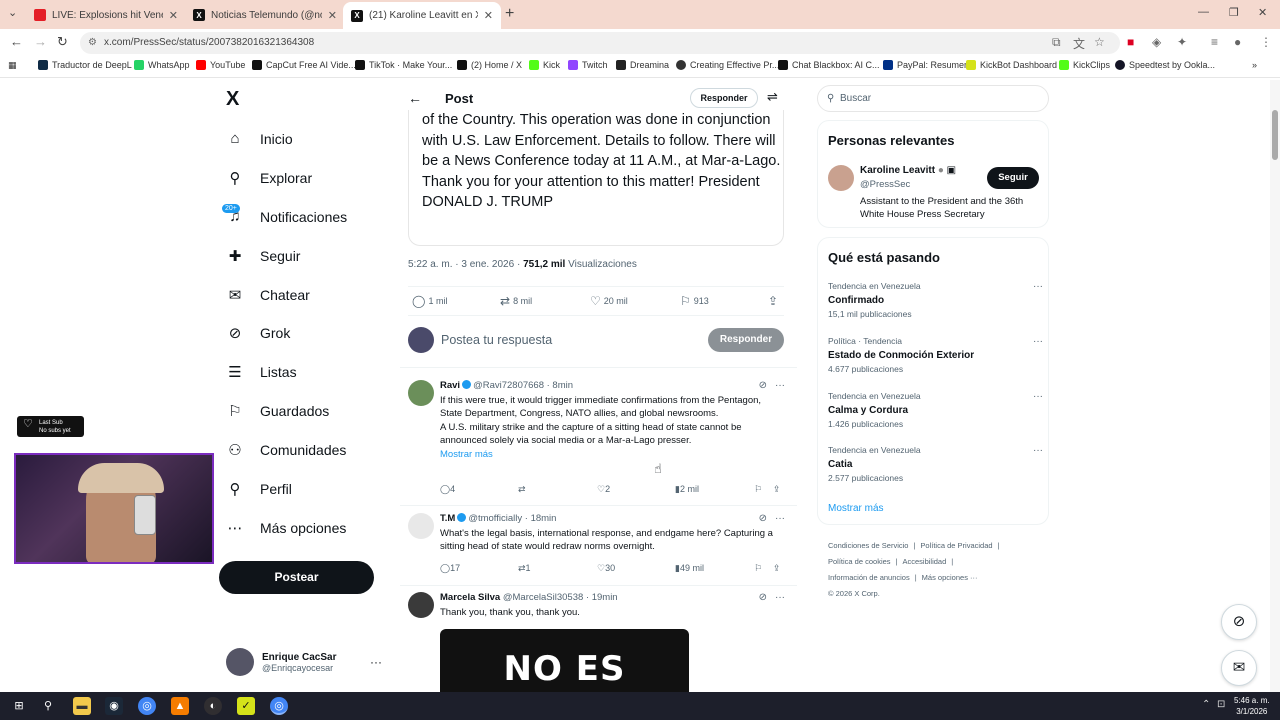 This screenshot has height=720, width=1280. What do you see at coordinates (1234, 12) in the screenshot?
I see `restore-icon: ❐` at bounding box center [1234, 12].